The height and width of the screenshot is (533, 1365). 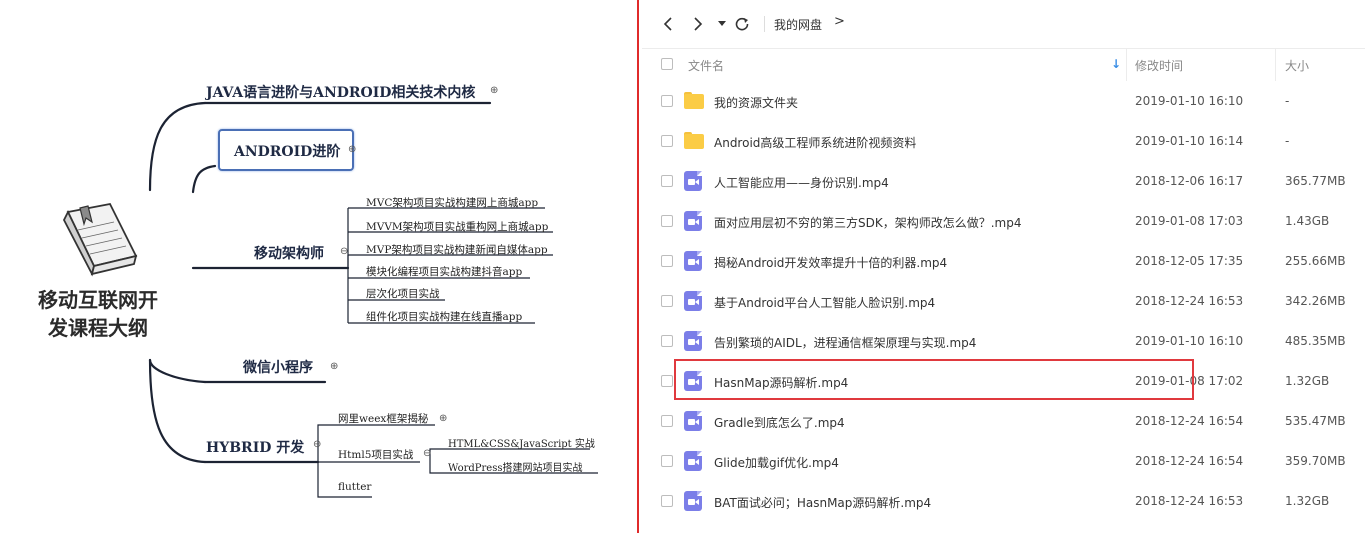 What do you see at coordinates (706, 65) in the screenshot?
I see `column-header-name: 文件名` at bounding box center [706, 65].